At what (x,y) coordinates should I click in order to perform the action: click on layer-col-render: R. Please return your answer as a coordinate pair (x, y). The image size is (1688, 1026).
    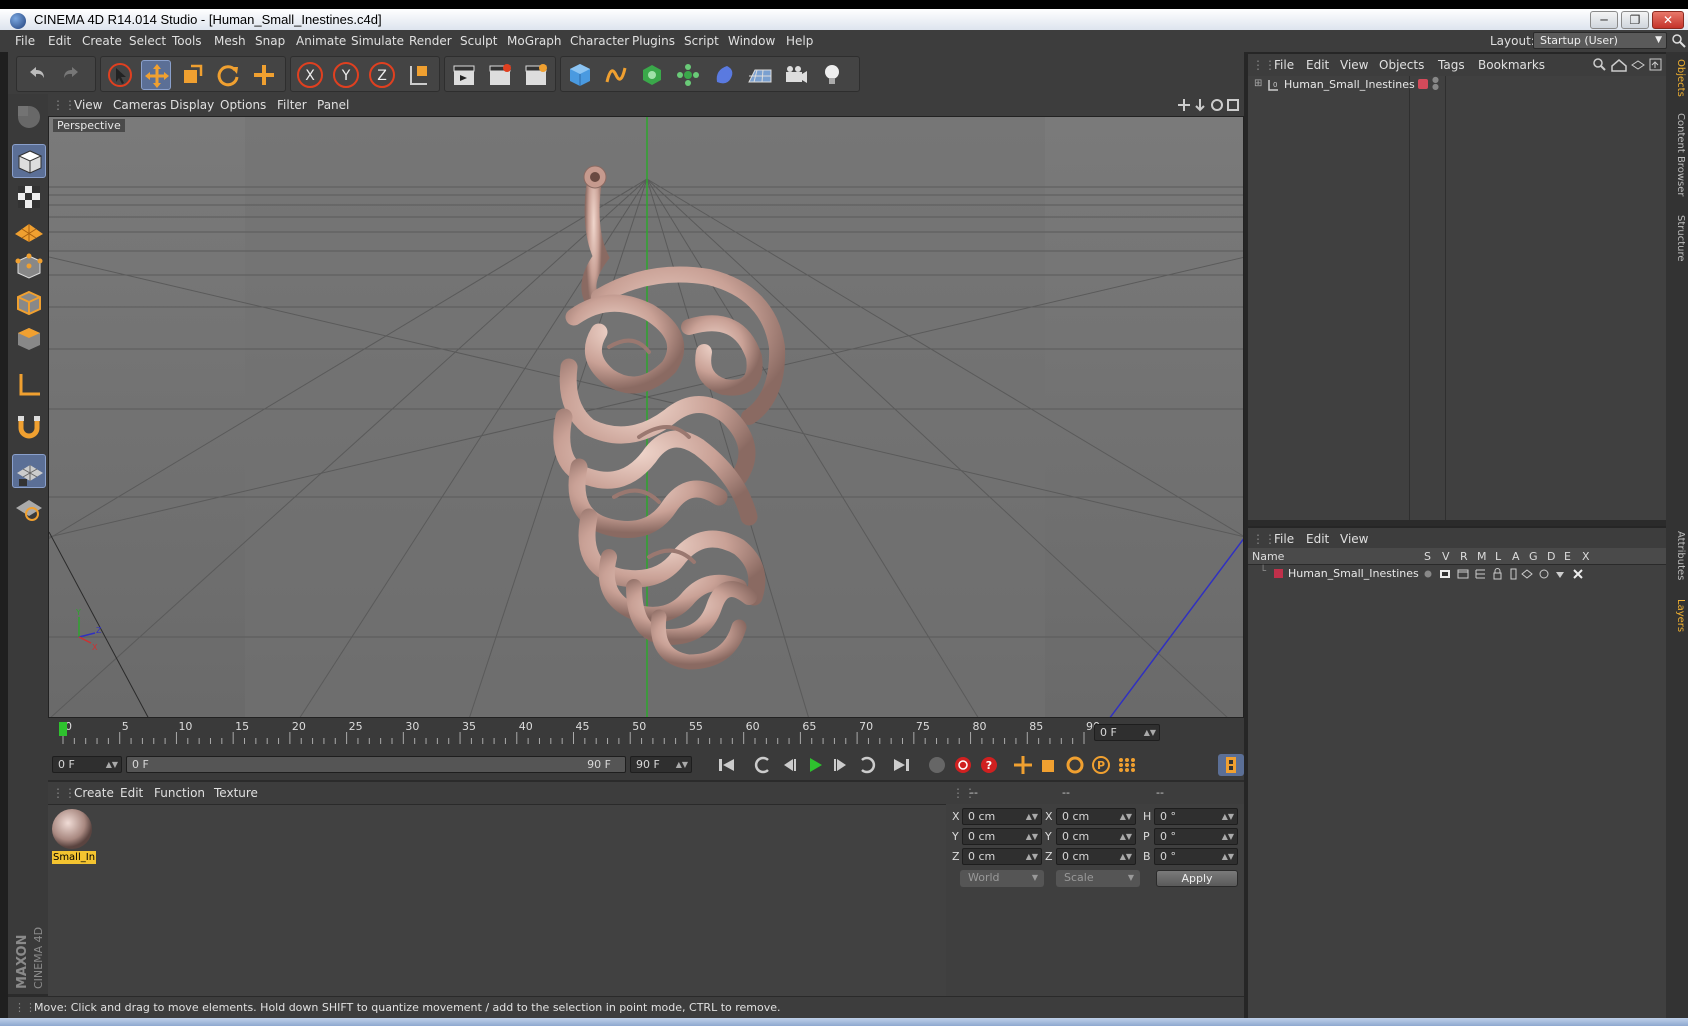
    Looking at the image, I should click on (1464, 556).